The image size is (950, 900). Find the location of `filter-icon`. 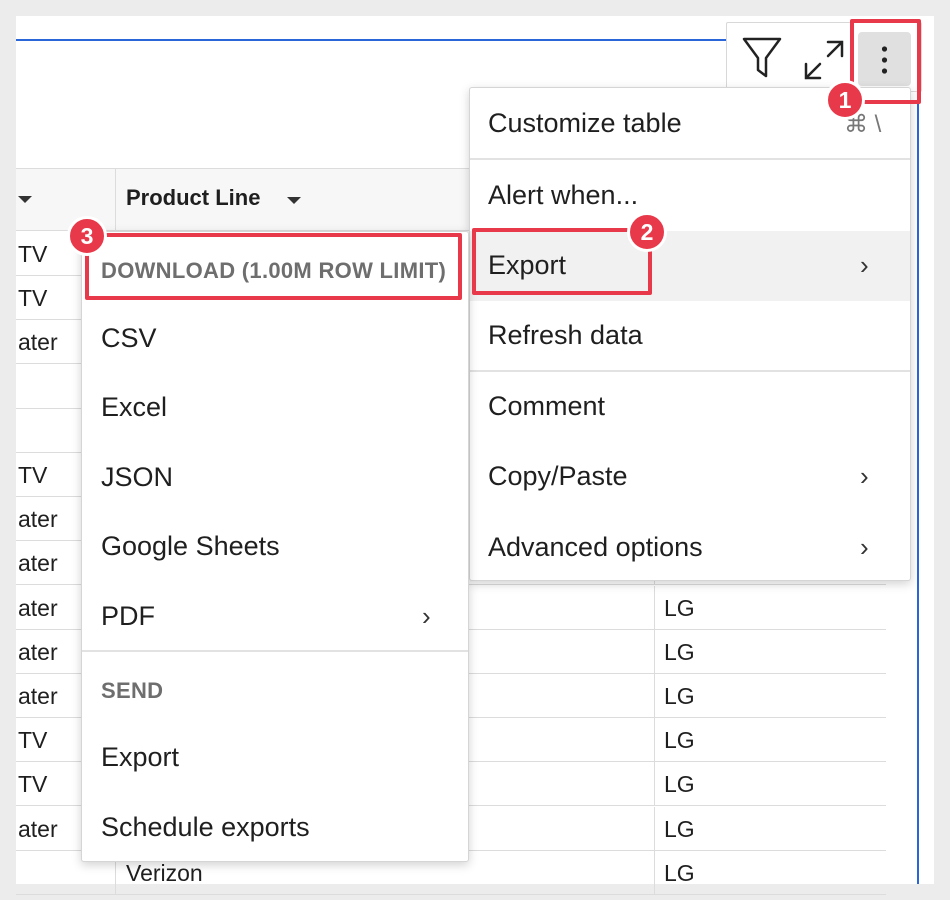

filter-icon is located at coordinates (762, 58).